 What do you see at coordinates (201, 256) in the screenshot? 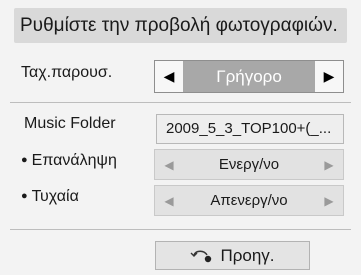
I see `return-arrow-icon` at bounding box center [201, 256].